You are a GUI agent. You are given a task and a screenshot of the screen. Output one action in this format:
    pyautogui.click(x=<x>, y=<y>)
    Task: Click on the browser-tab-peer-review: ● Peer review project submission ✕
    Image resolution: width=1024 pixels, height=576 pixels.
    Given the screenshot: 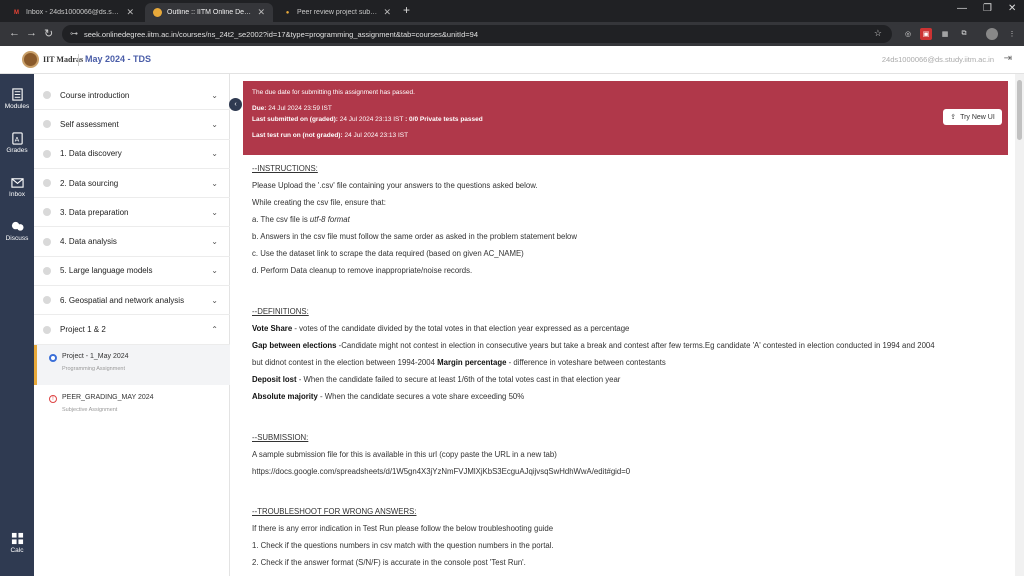 What is the action you would take?
    pyautogui.click(x=337, y=12)
    